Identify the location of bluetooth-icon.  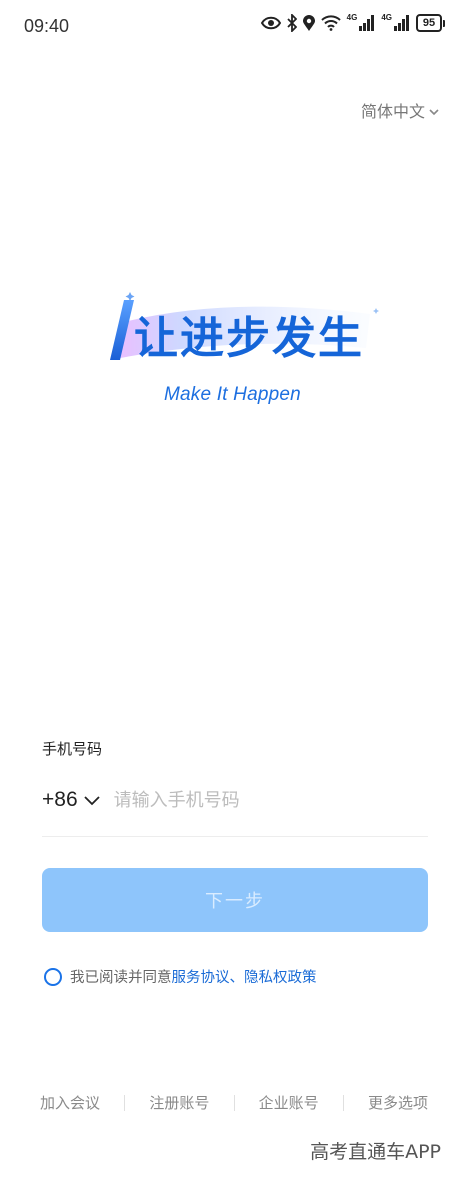
(292, 23).